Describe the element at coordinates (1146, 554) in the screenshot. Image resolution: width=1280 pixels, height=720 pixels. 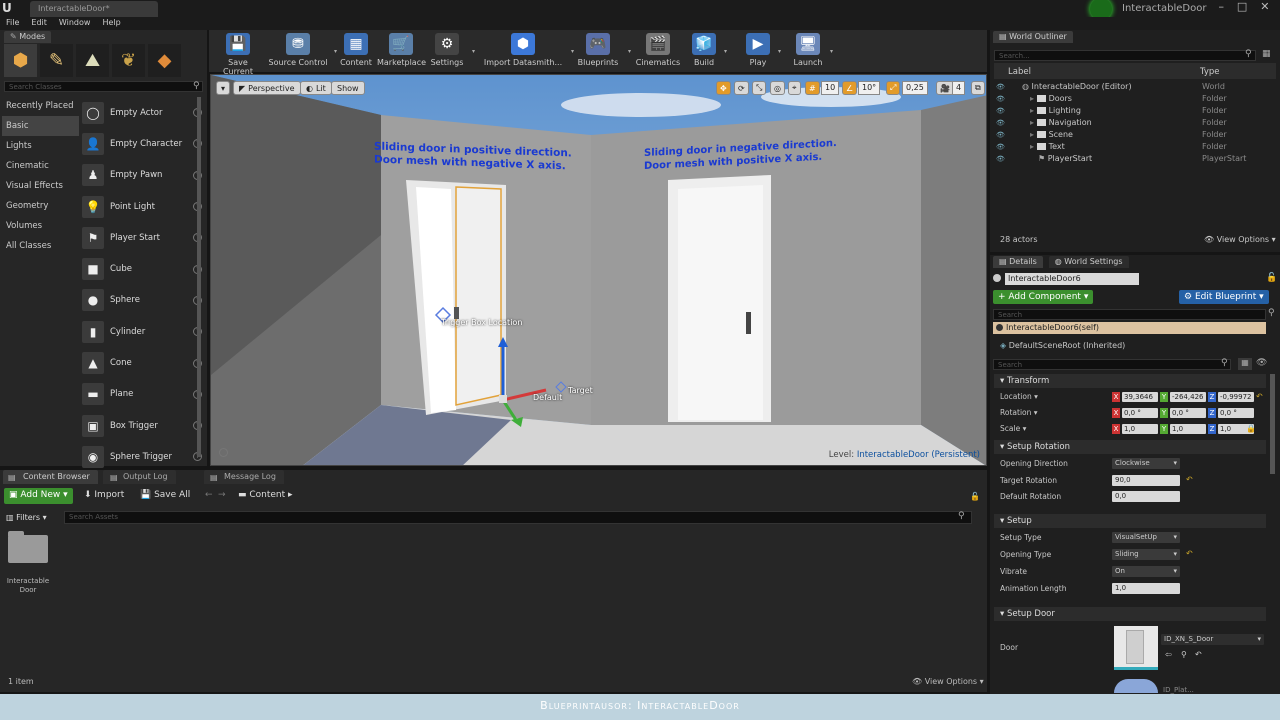
I see `opening-type-select: Sliding ▾` at that location.